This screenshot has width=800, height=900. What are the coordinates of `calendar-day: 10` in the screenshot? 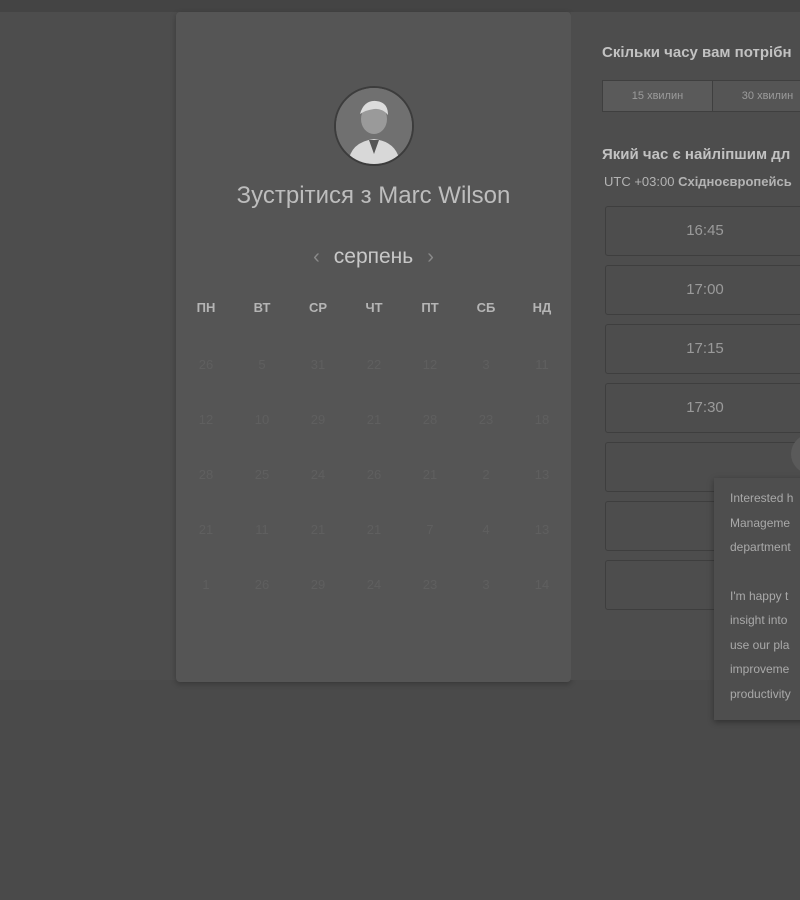 It's located at (262, 429).